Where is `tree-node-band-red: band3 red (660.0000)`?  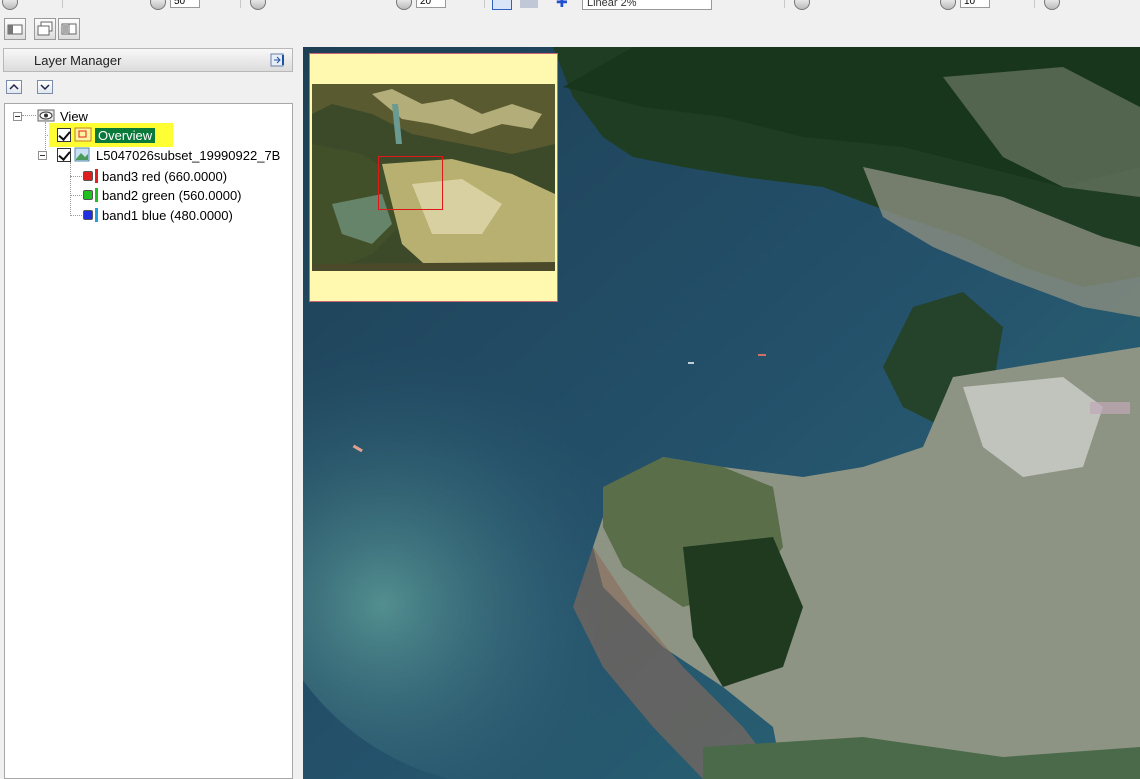 tree-node-band-red: band3 red (660.0000) is located at coordinates (155, 176).